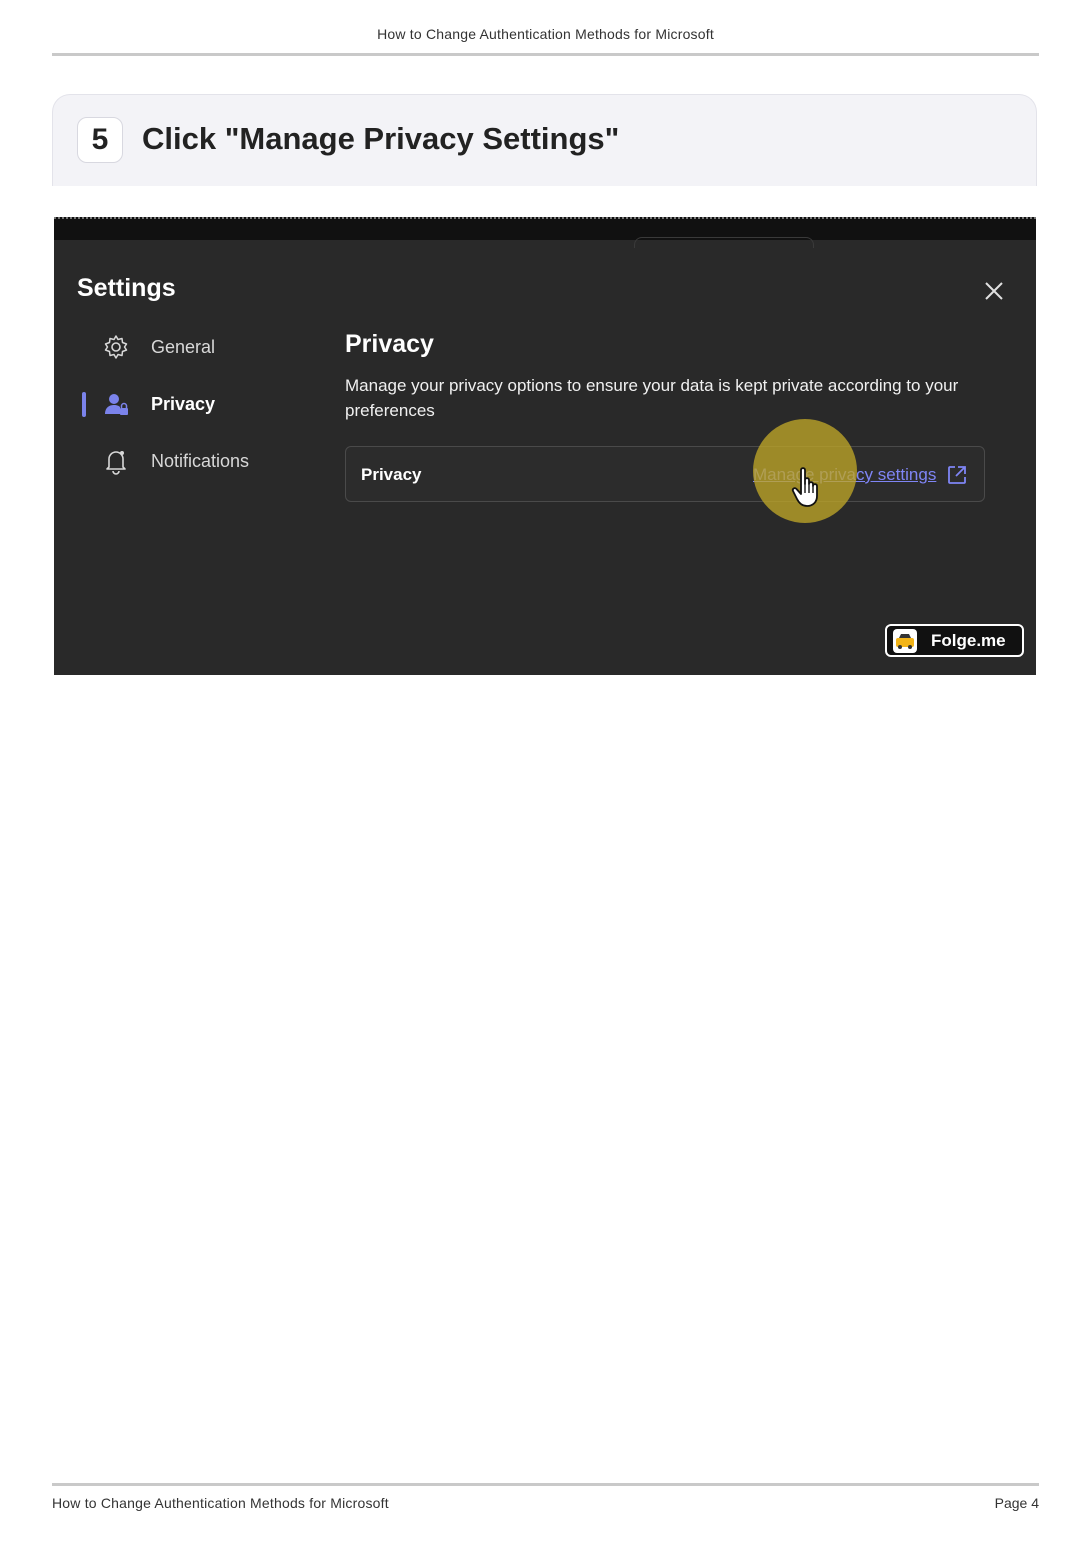 The height and width of the screenshot is (1544, 1091). I want to click on step-title: Click "Manage Privacy Settings", so click(381, 138).